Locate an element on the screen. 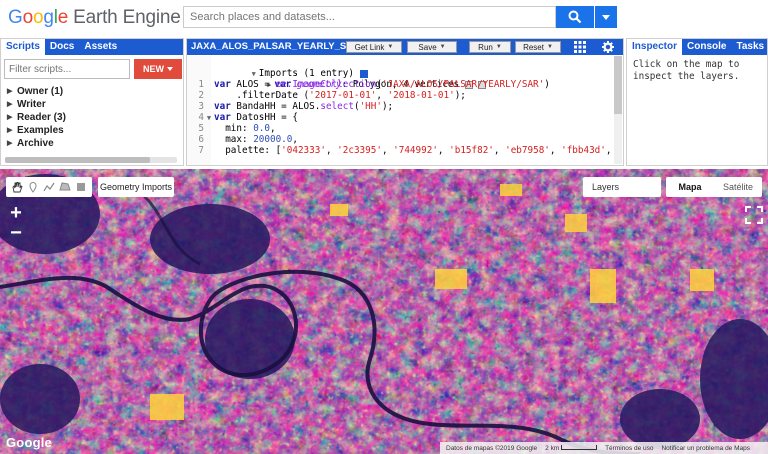 The height and width of the screenshot is (454, 768). line-number: 1 is located at coordinates (201, 84).